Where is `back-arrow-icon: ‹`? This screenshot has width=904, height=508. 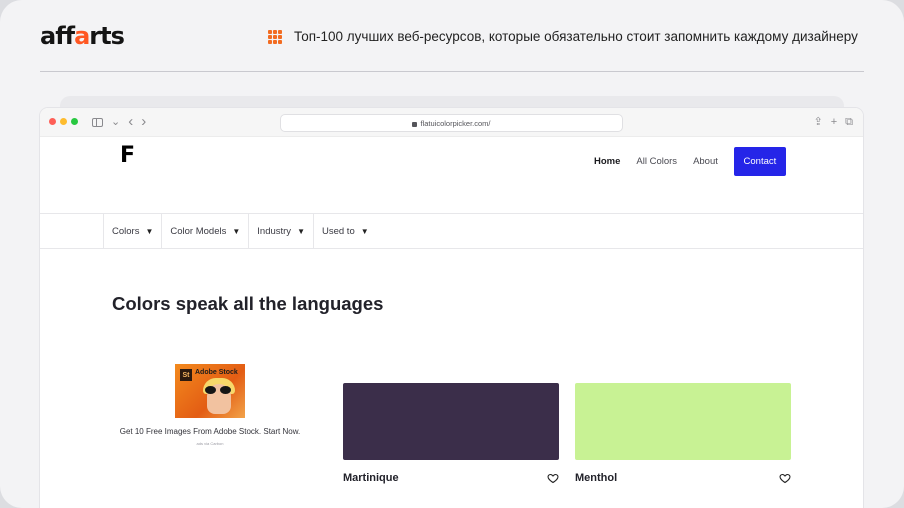
back-arrow-icon: ‹ is located at coordinates (130, 121).